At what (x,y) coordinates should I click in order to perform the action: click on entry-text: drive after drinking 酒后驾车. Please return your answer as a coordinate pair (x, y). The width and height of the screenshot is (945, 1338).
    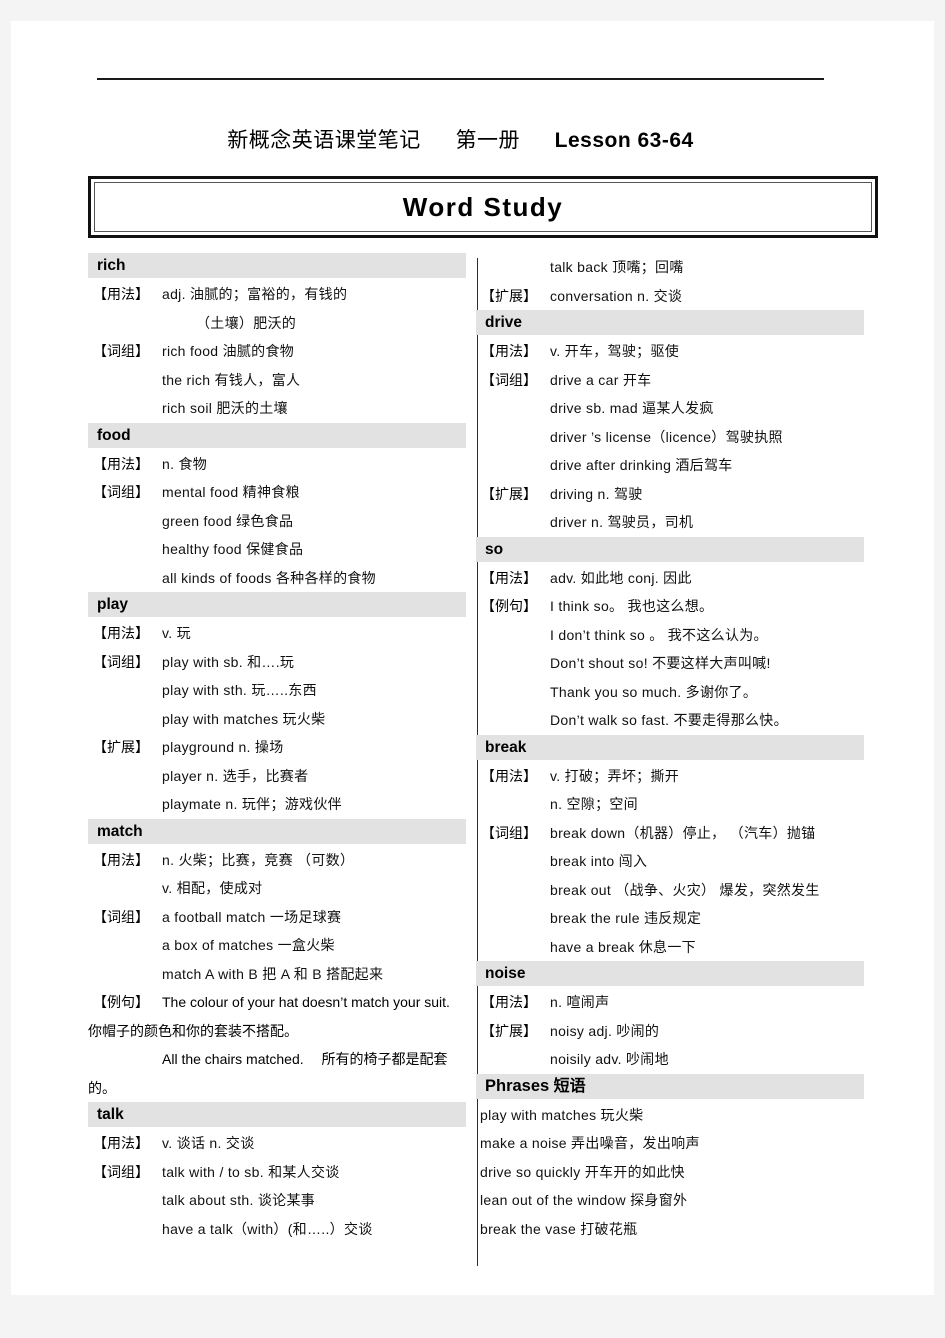
    Looking at the image, I should click on (641, 465).